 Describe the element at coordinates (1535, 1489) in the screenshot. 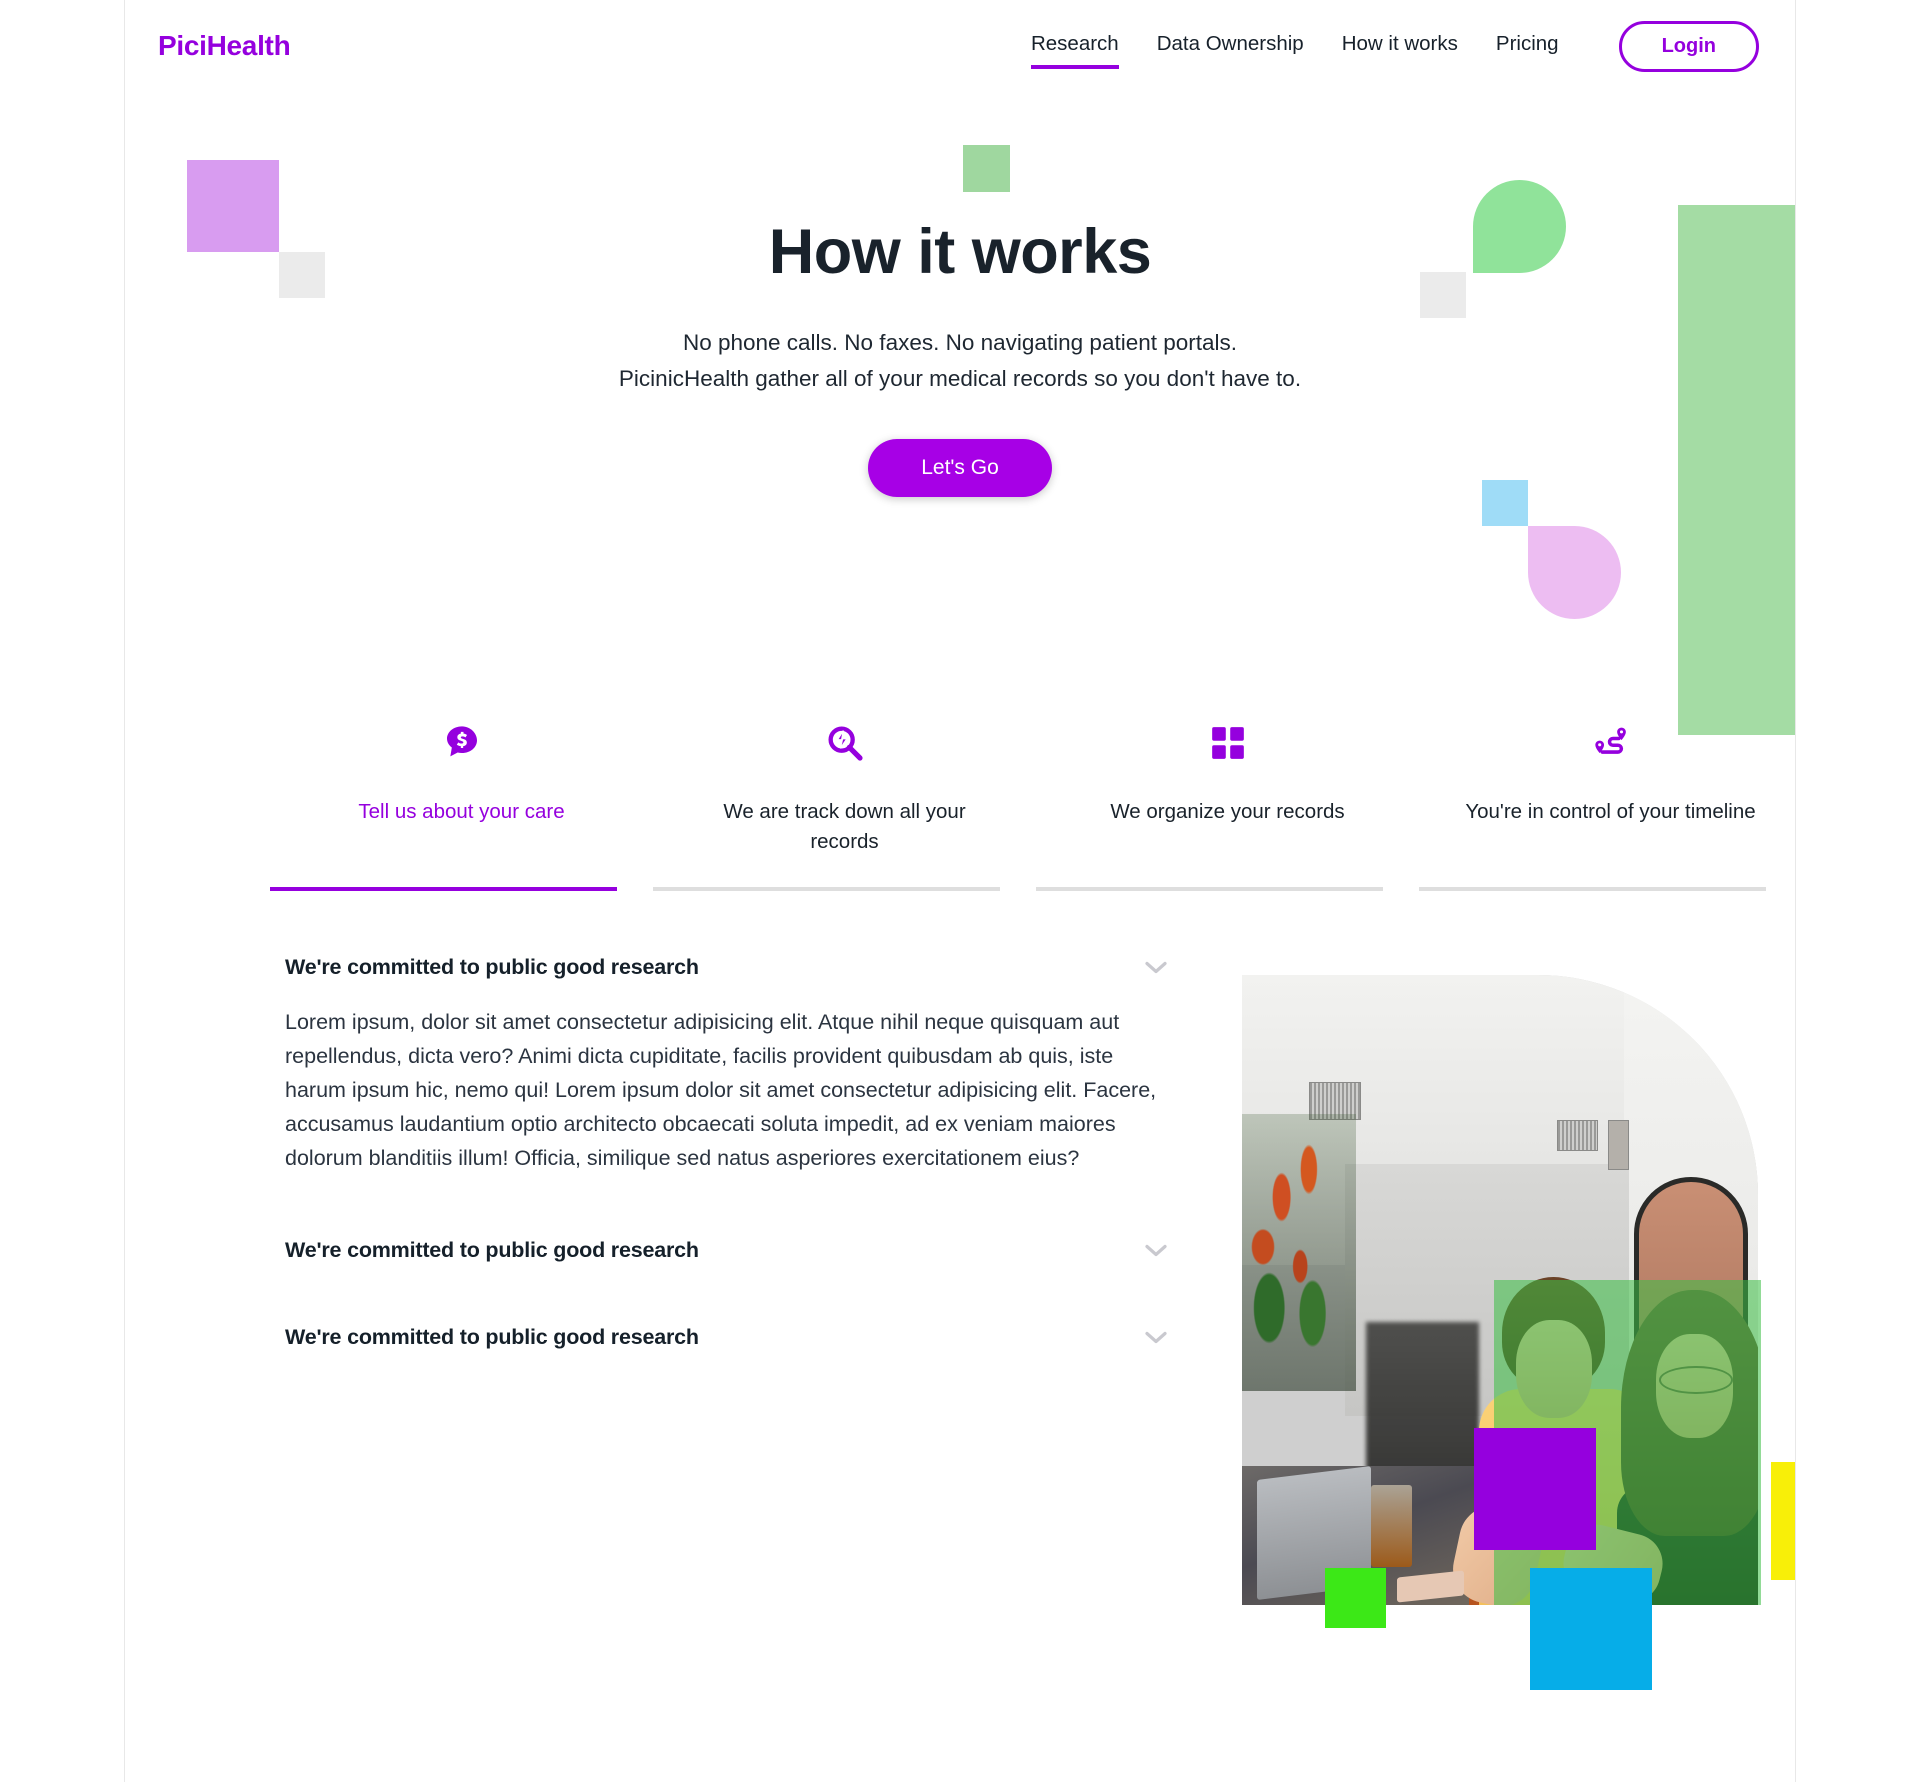

I see `overlay-block-purple` at that location.